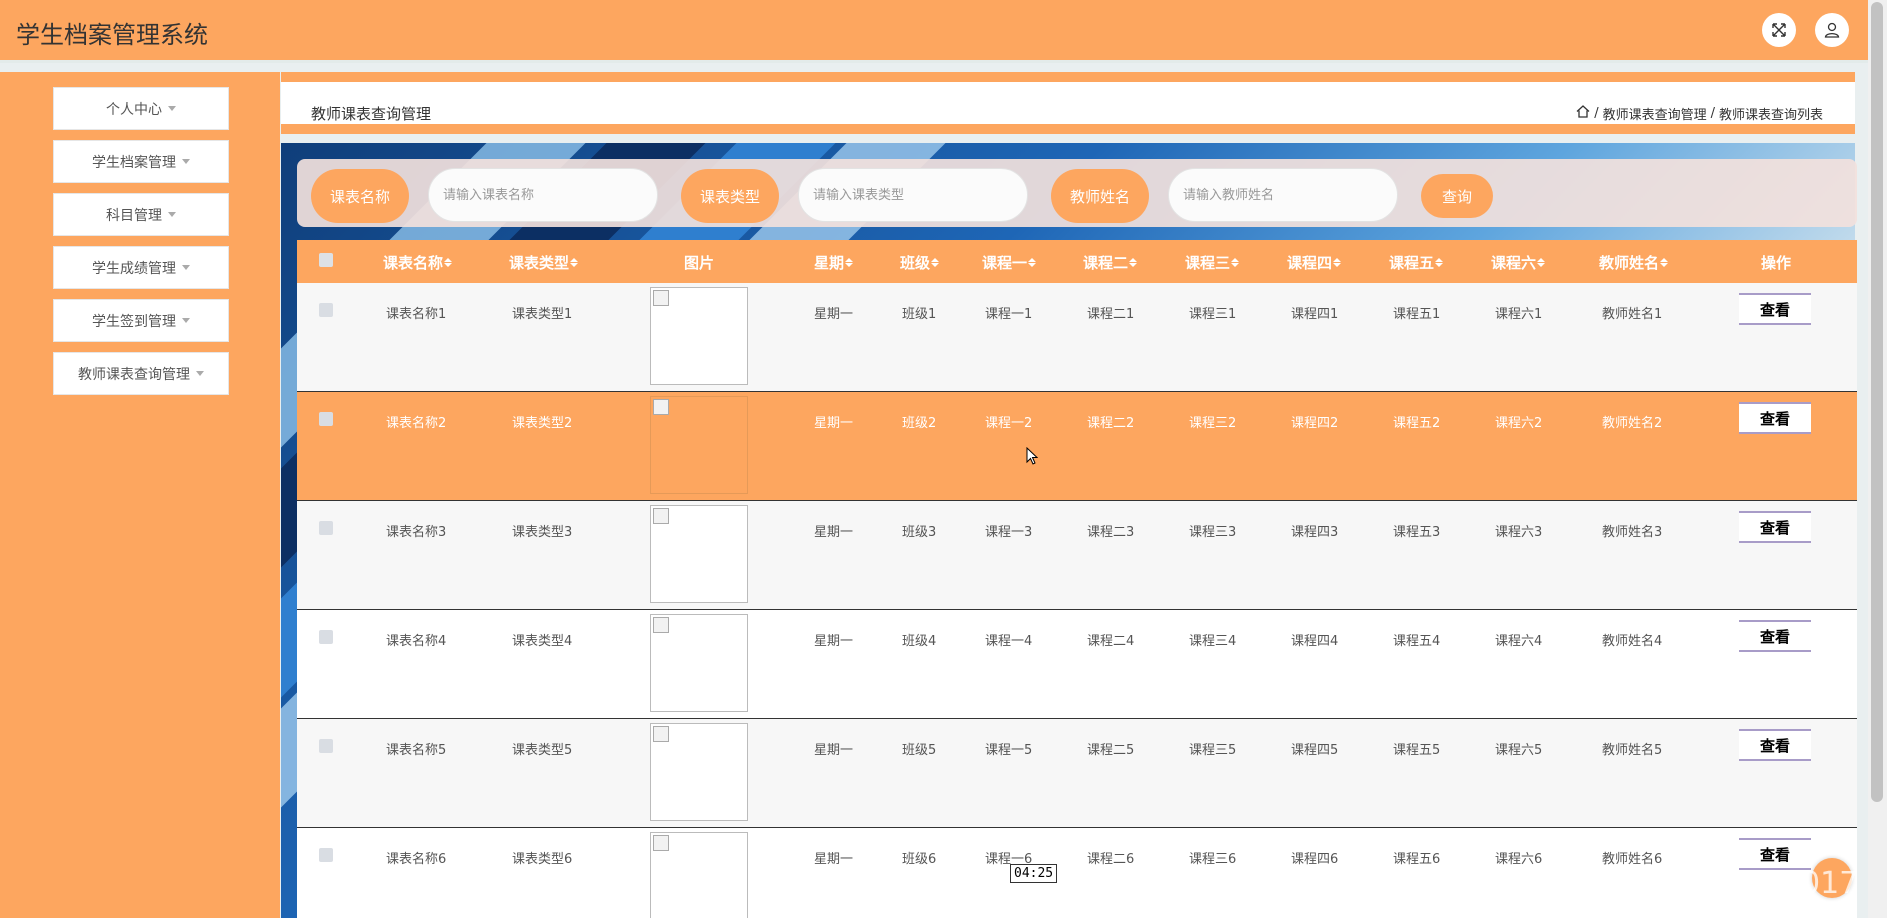 The width and height of the screenshot is (1887, 918). What do you see at coordinates (326, 260) in the screenshot?
I see `select-all-checkbox` at bounding box center [326, 260].